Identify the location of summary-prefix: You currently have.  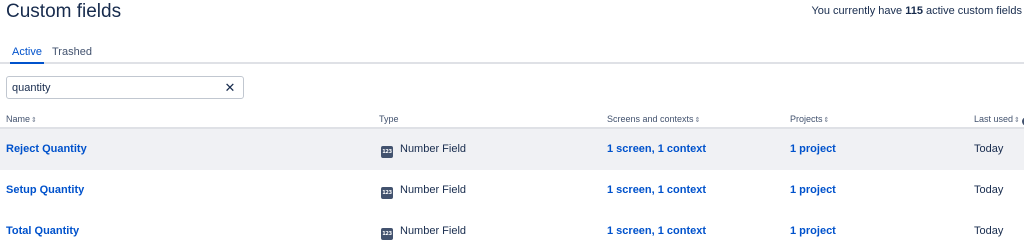
(858, 11).